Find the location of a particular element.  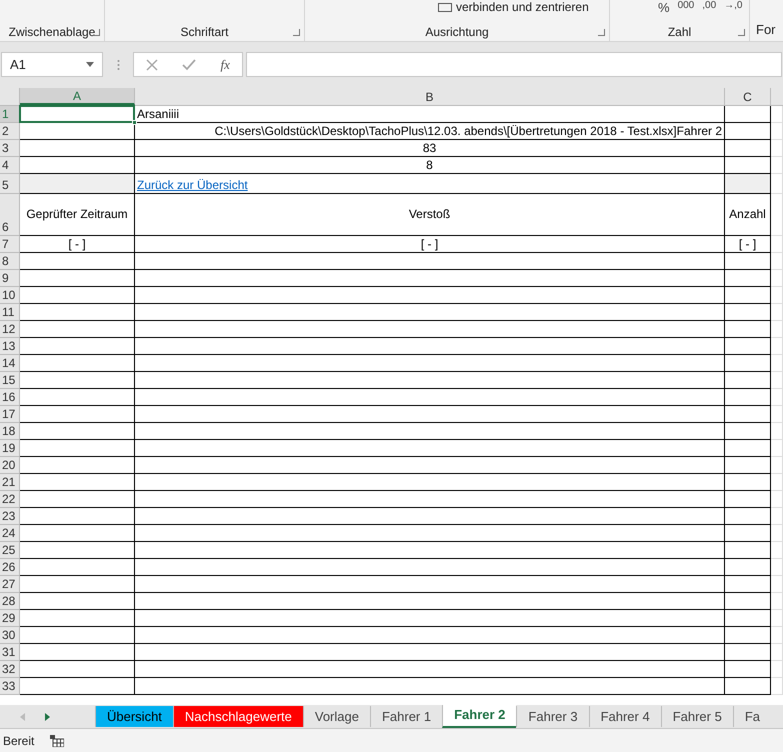

row-header: 25 is located at coordinates (10, 550).